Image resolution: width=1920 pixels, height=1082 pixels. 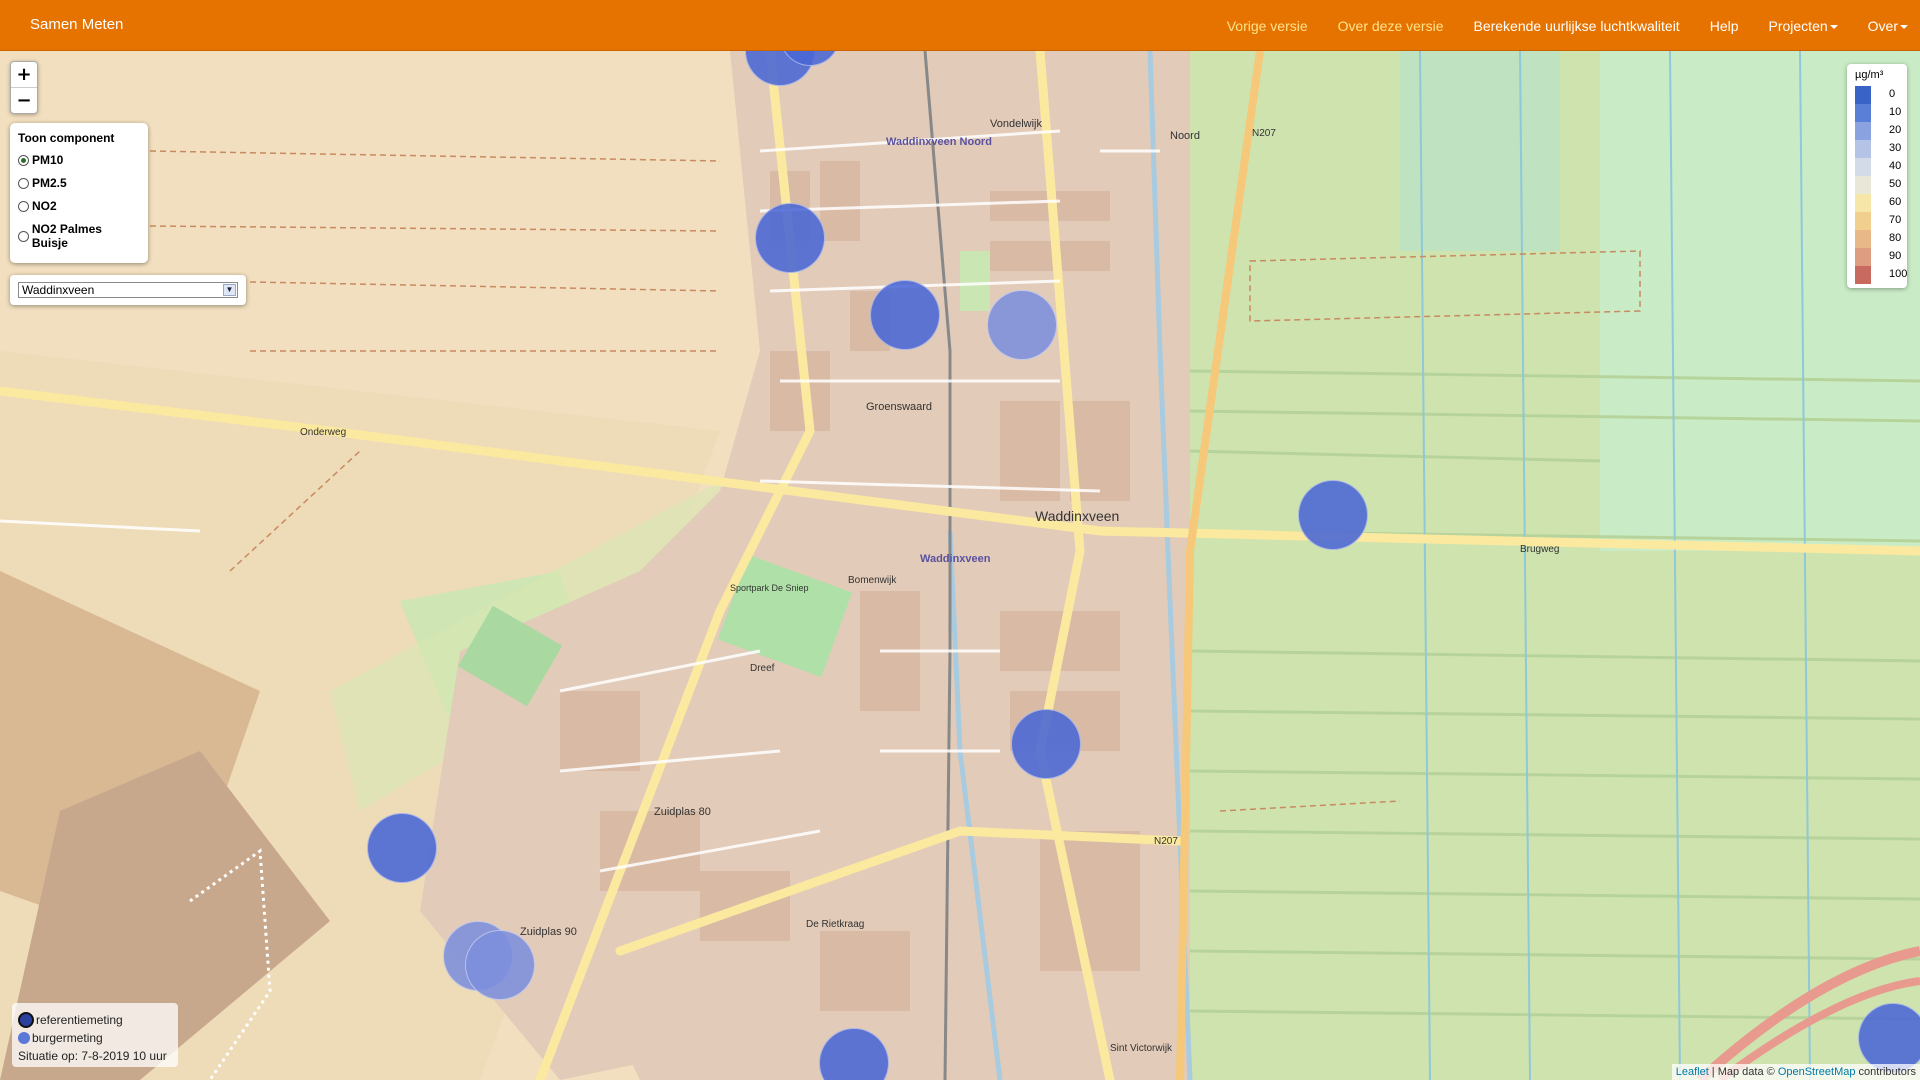 I want to click on legend-label: 10, so click(x=1895, y=112).